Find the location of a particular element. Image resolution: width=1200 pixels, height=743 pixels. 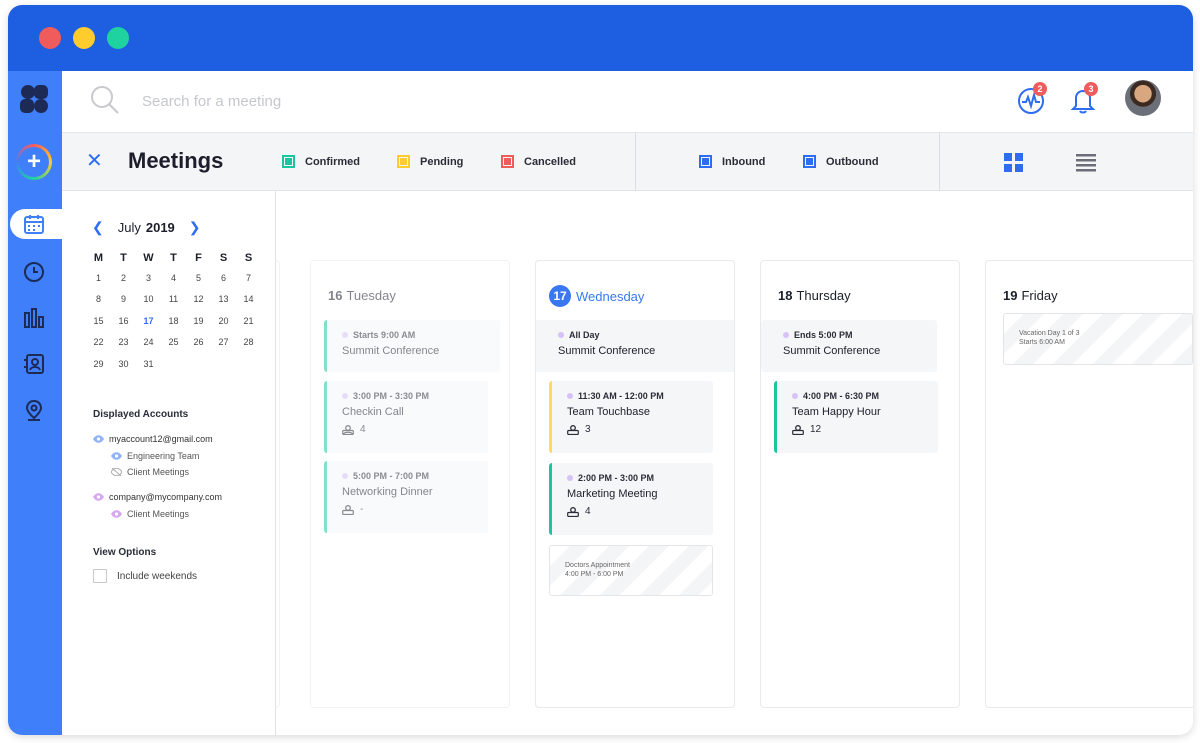

event-card: 4:00 PM - 6:30 PM Team Happy Hour 12 is located at coordinates (856, 417).